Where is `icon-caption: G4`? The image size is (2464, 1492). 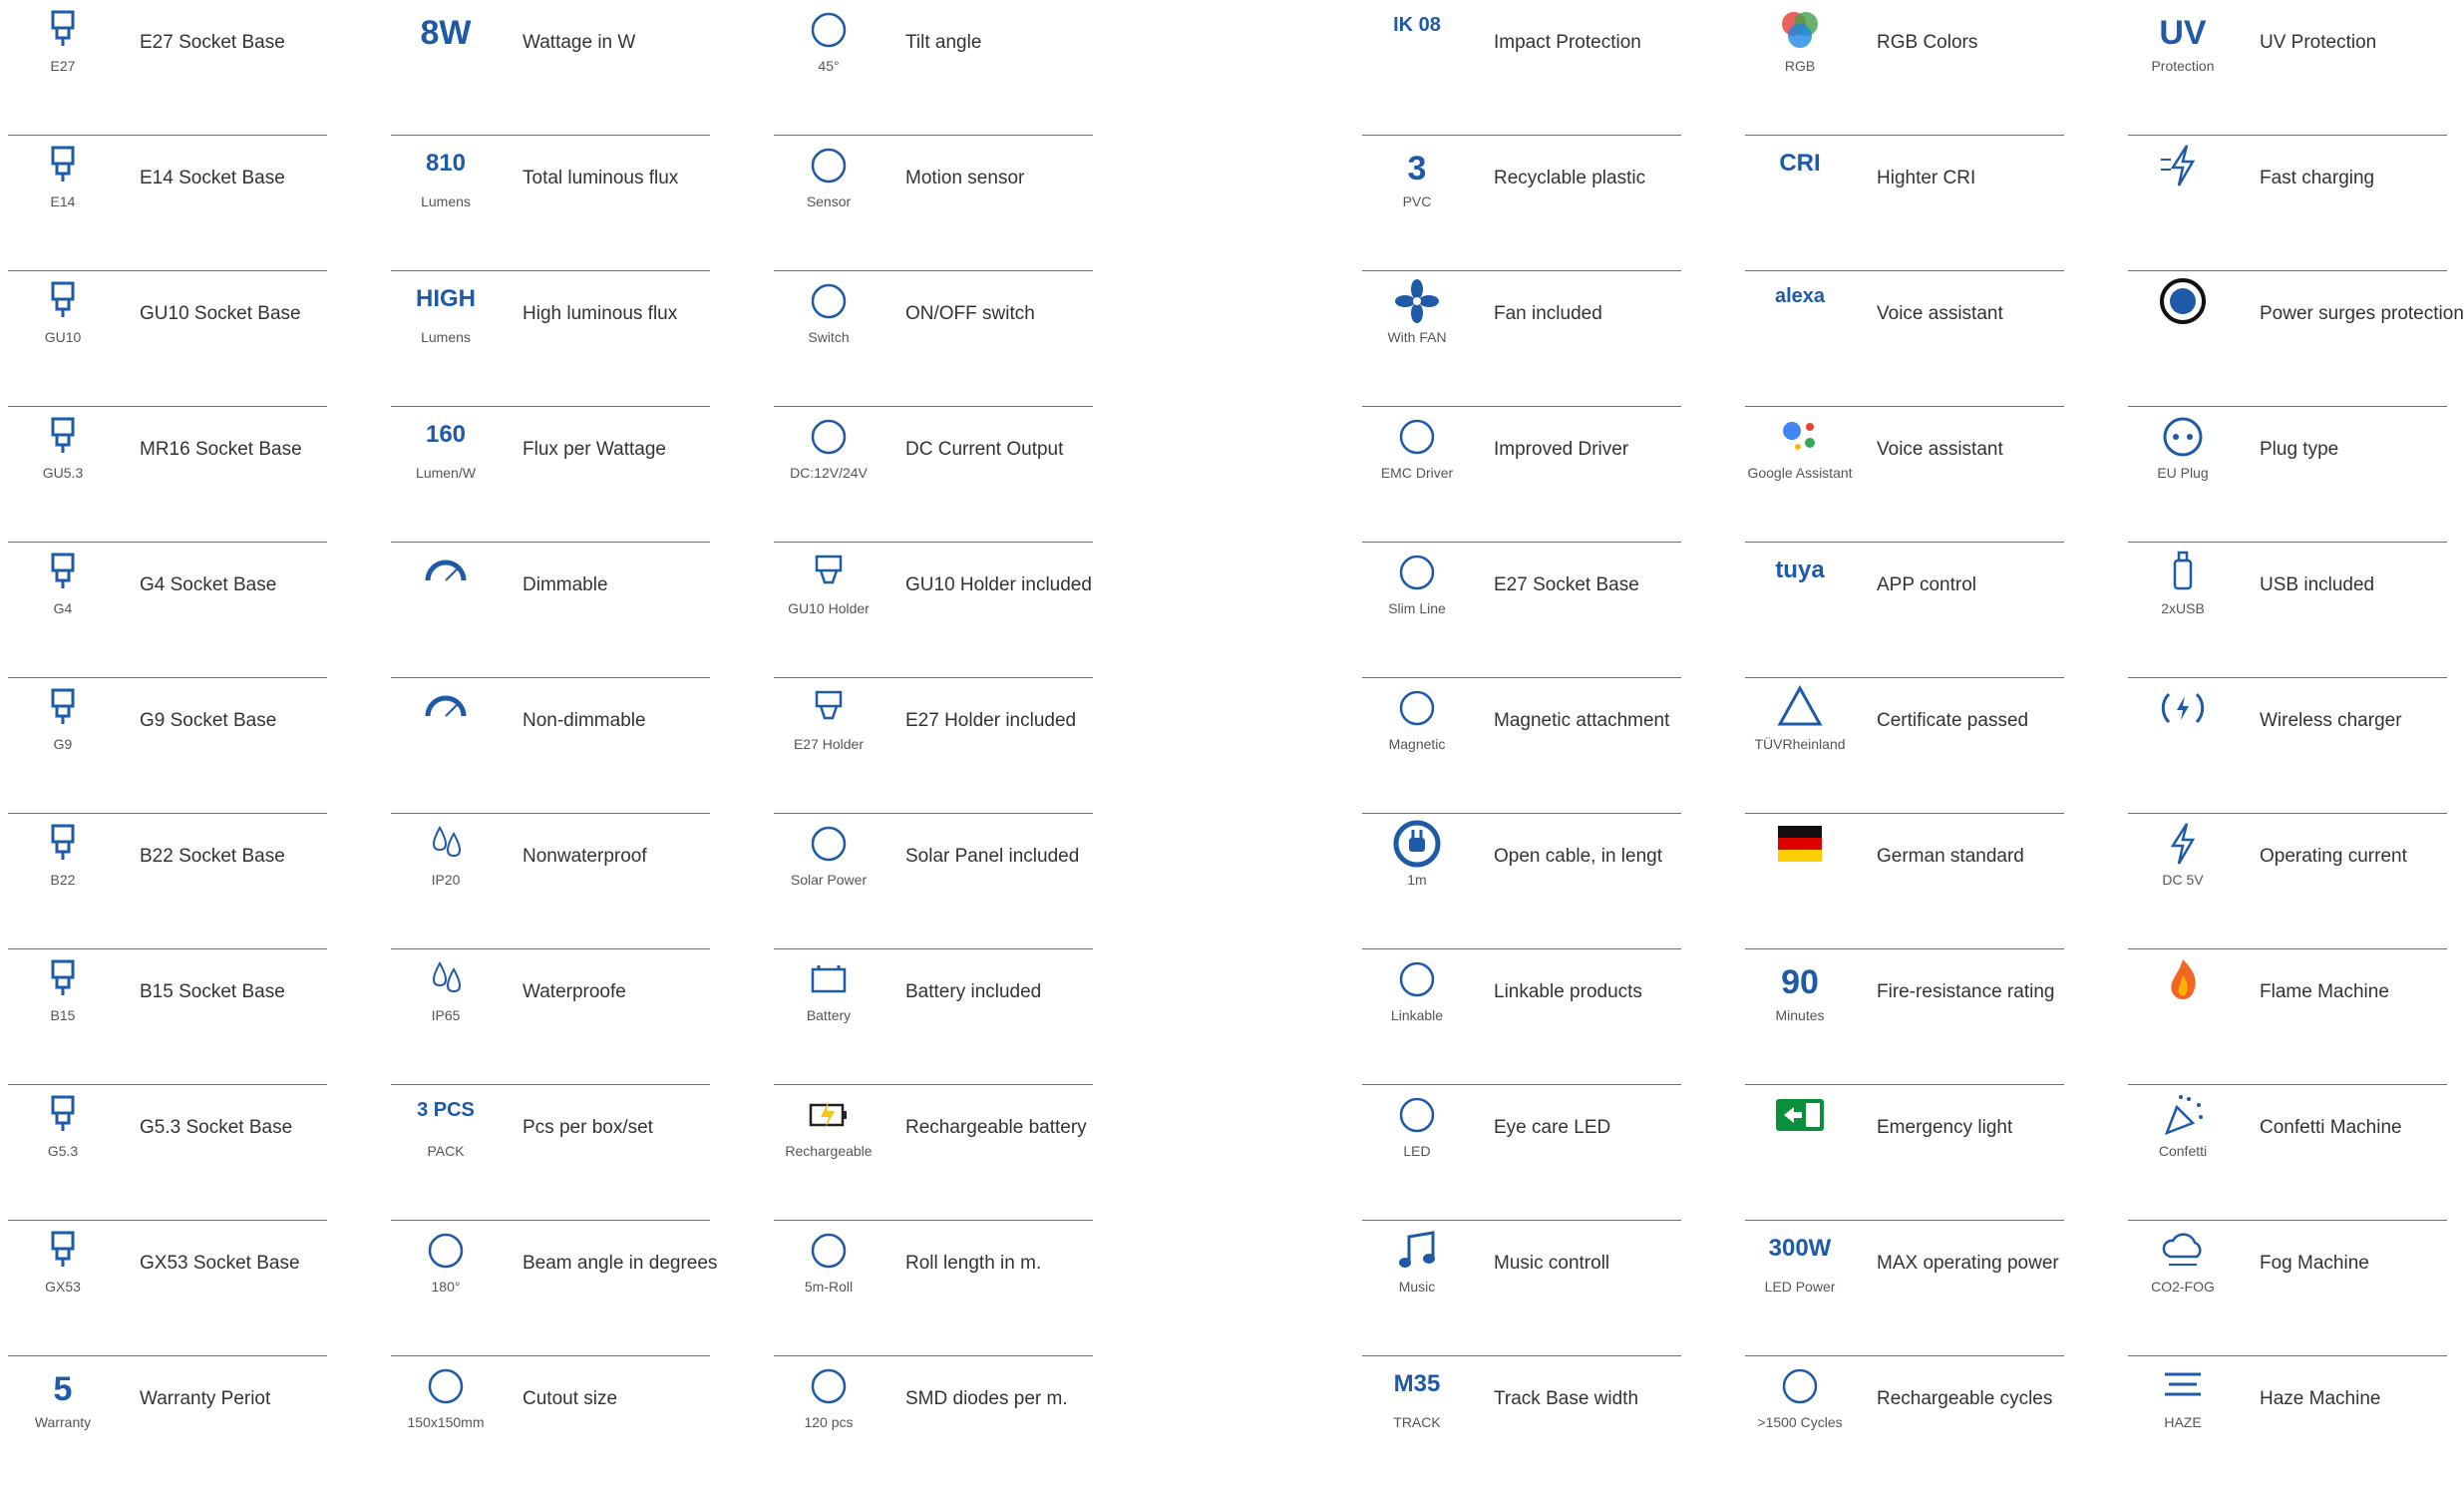 icon-caption: G4 is located at coordinates (63, 608).